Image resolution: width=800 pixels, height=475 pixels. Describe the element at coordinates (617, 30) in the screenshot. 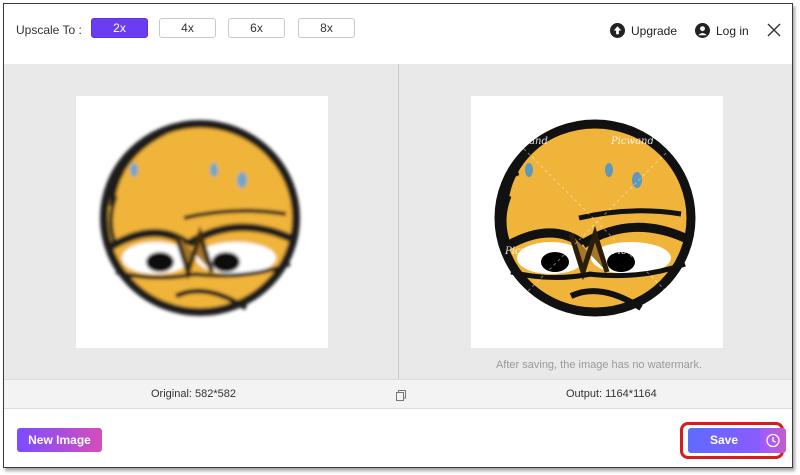

I see `upgrade-icon` at that location.